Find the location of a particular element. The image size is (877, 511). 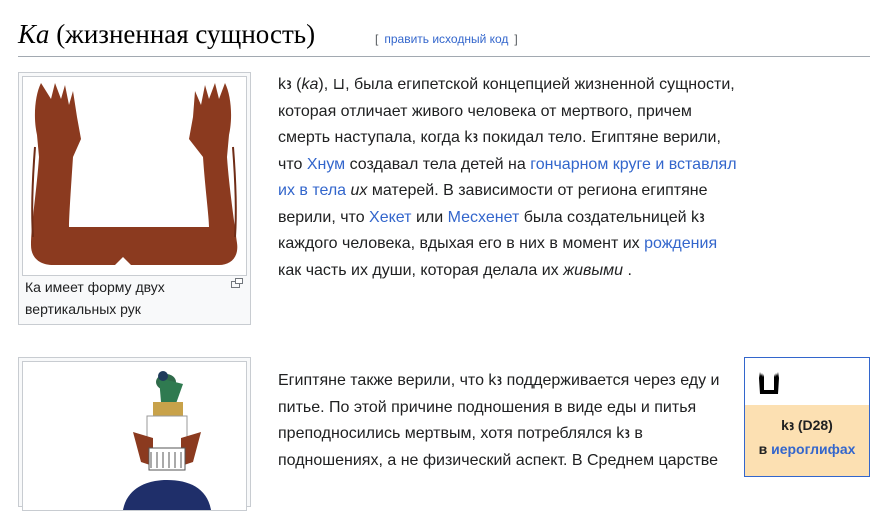

text: в is located at coordinates (765, 449).